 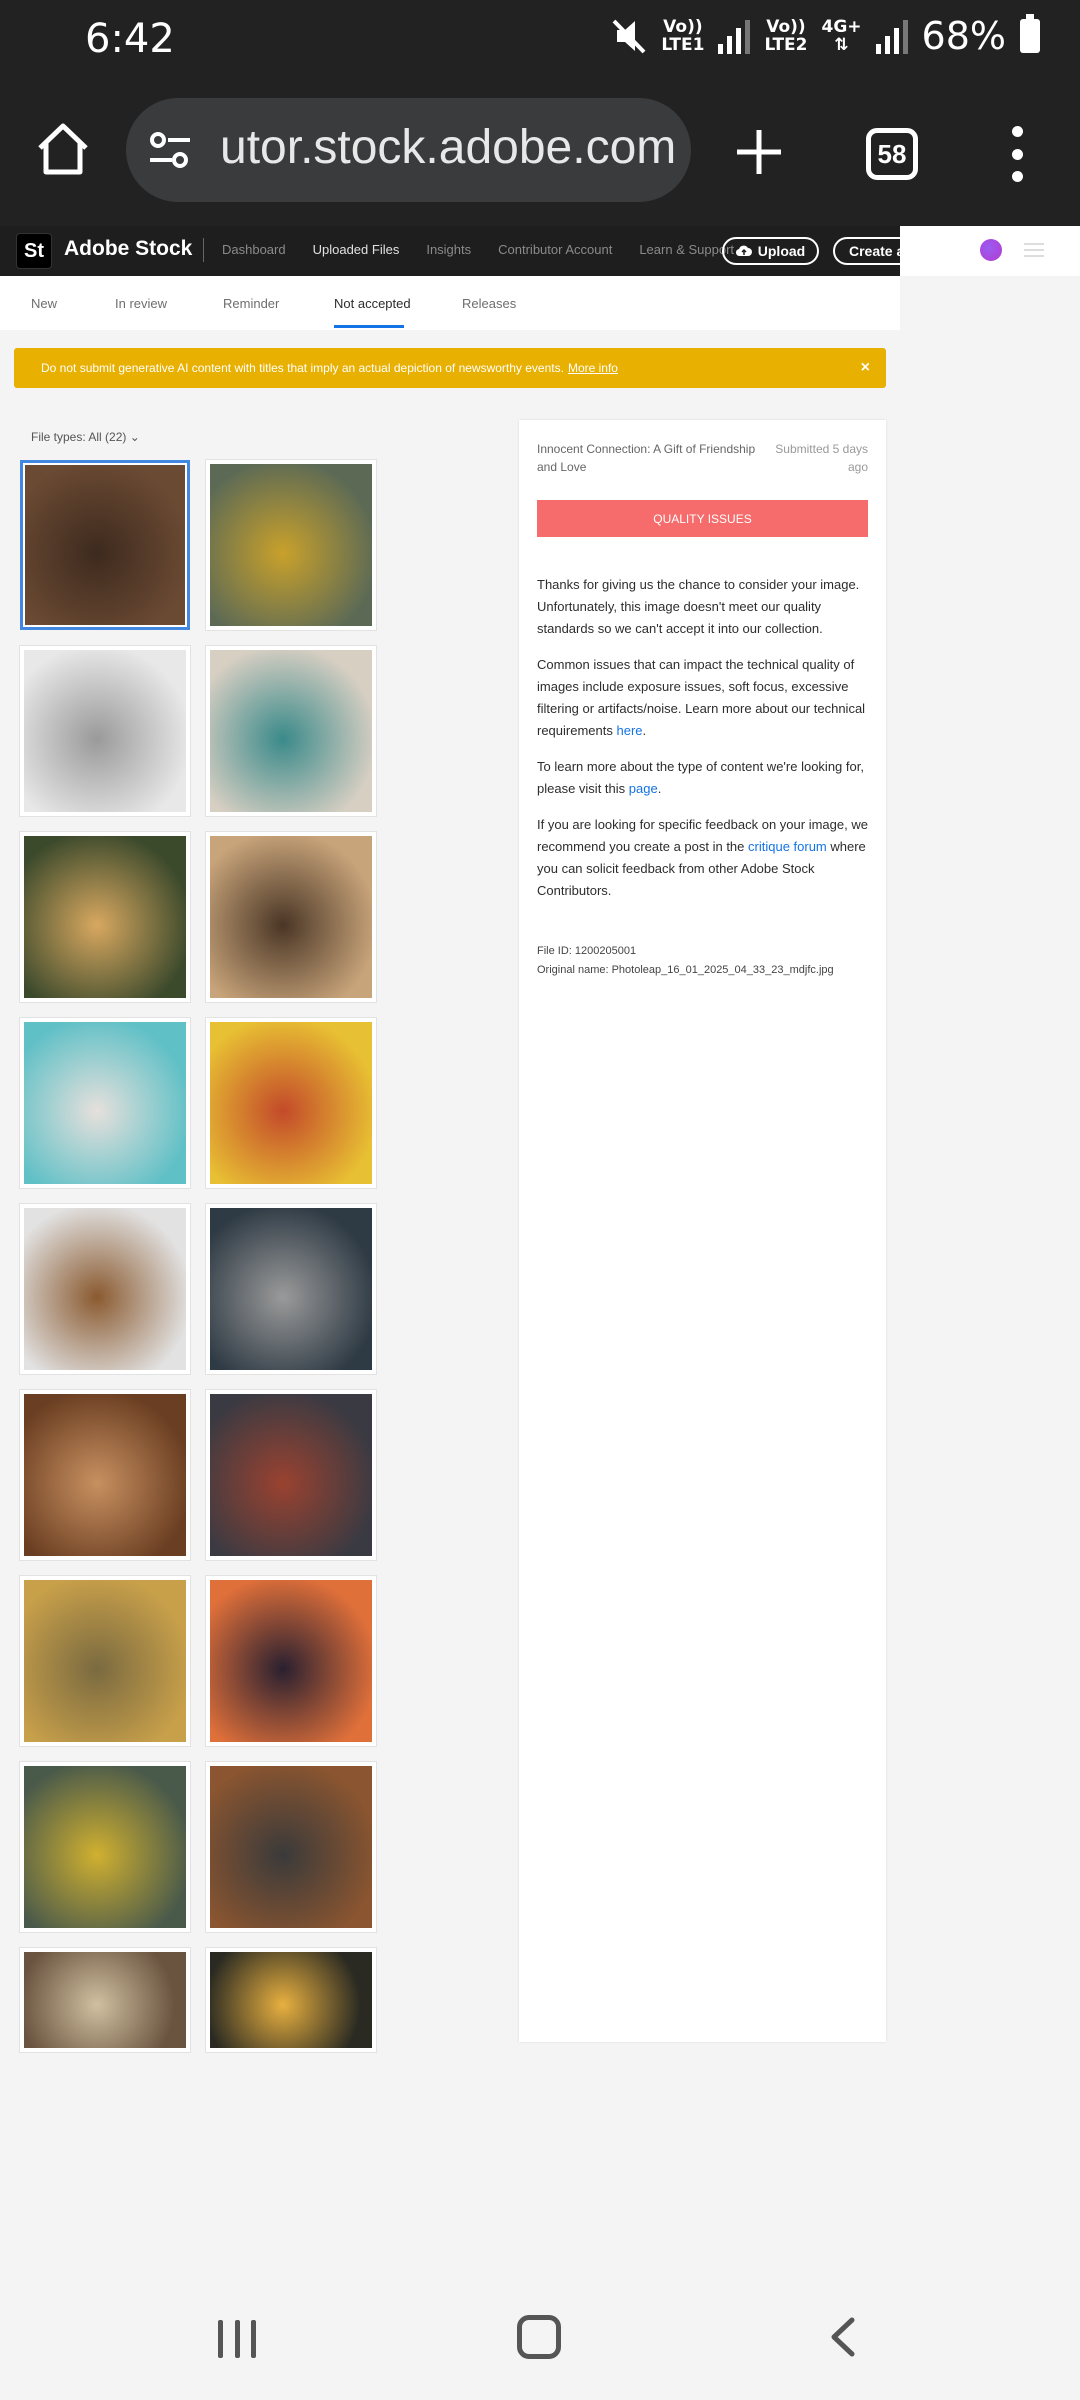 What do you see at coordinates (1034, 250) in the screenshot?
I see `menu-icon` at bounding box center [1034, 250].